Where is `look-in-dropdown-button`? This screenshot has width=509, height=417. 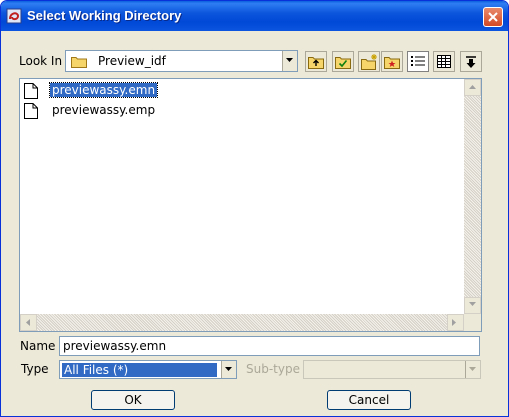
look-in-dropdown-button is located at coordinates (289, 61).